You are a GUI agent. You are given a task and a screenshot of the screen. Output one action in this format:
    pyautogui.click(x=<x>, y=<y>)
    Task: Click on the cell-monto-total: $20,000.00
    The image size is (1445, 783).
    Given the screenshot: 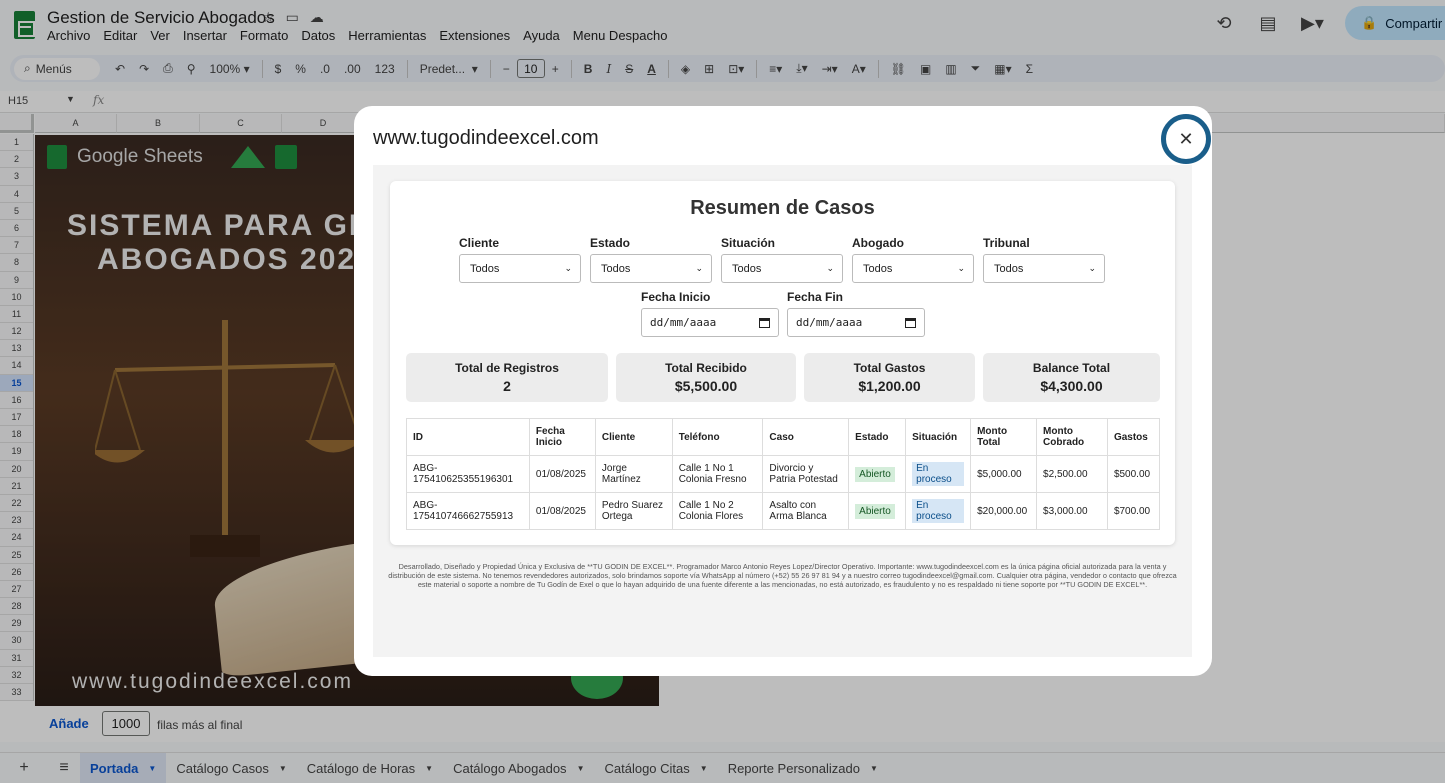 What is the action you would take?
    pyautogui.click(x=1004, y=511)
    